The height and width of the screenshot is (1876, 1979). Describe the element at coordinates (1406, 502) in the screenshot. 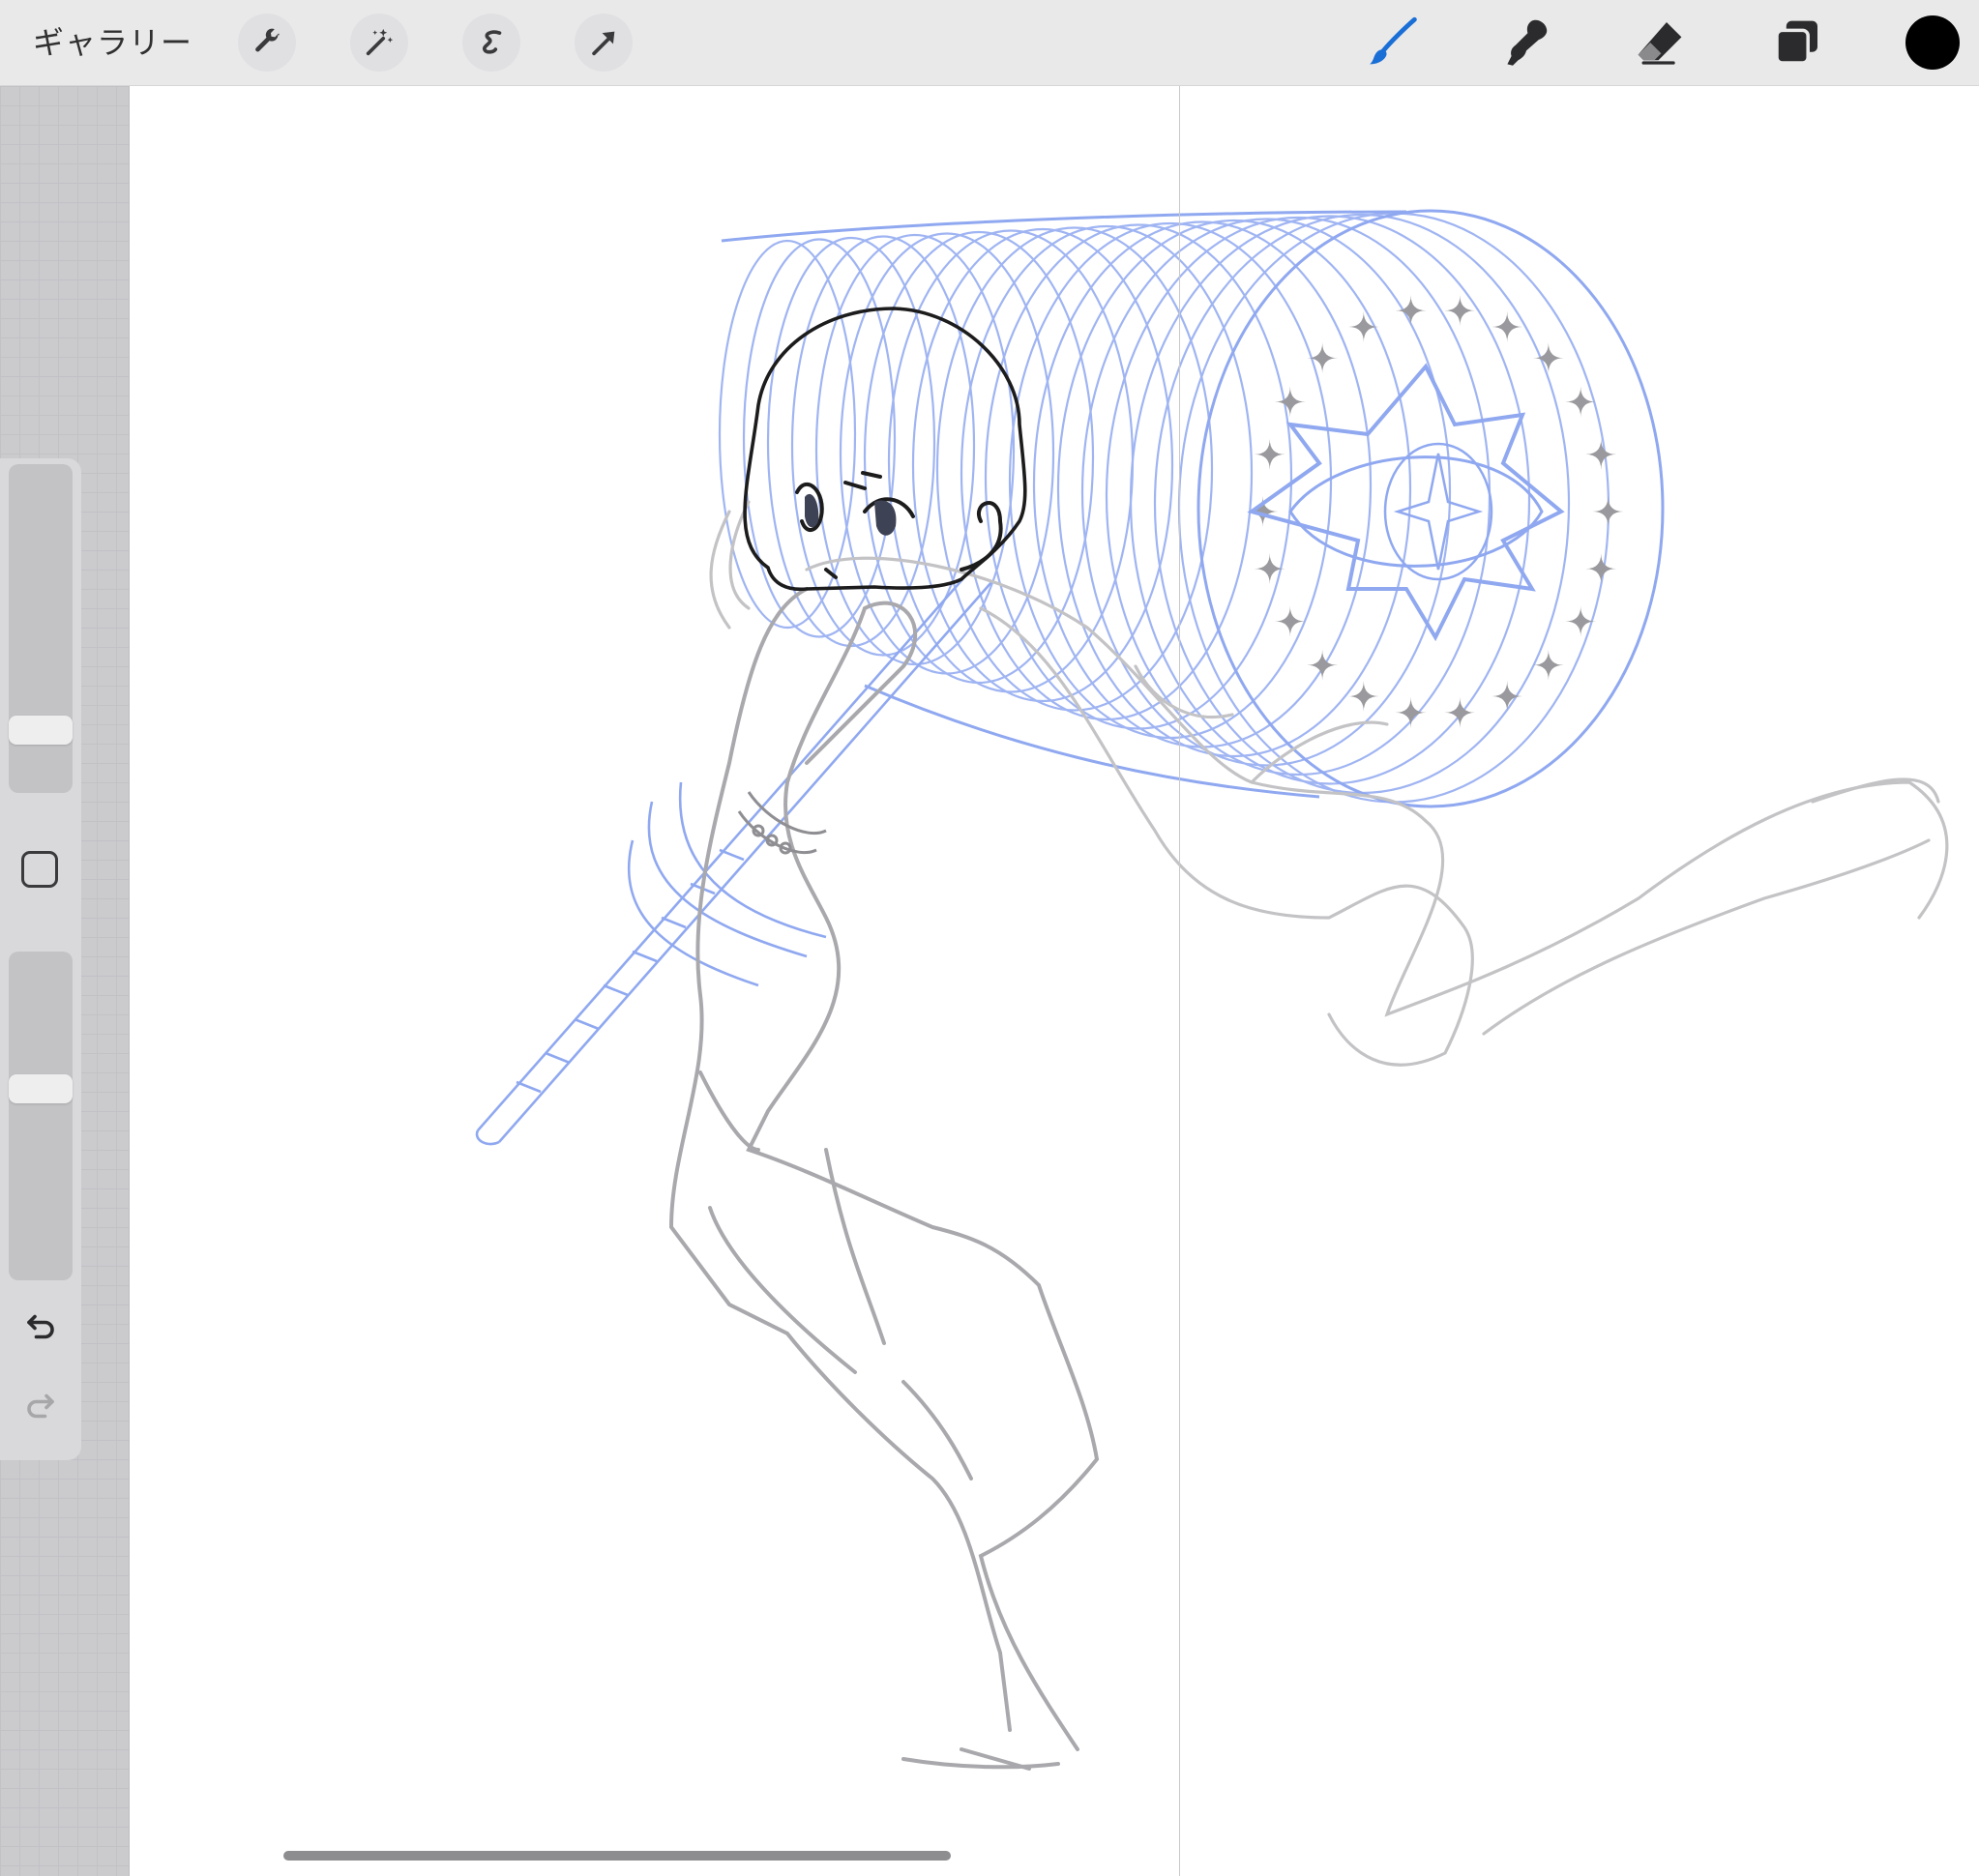

I see `eye-emblem` at that location.